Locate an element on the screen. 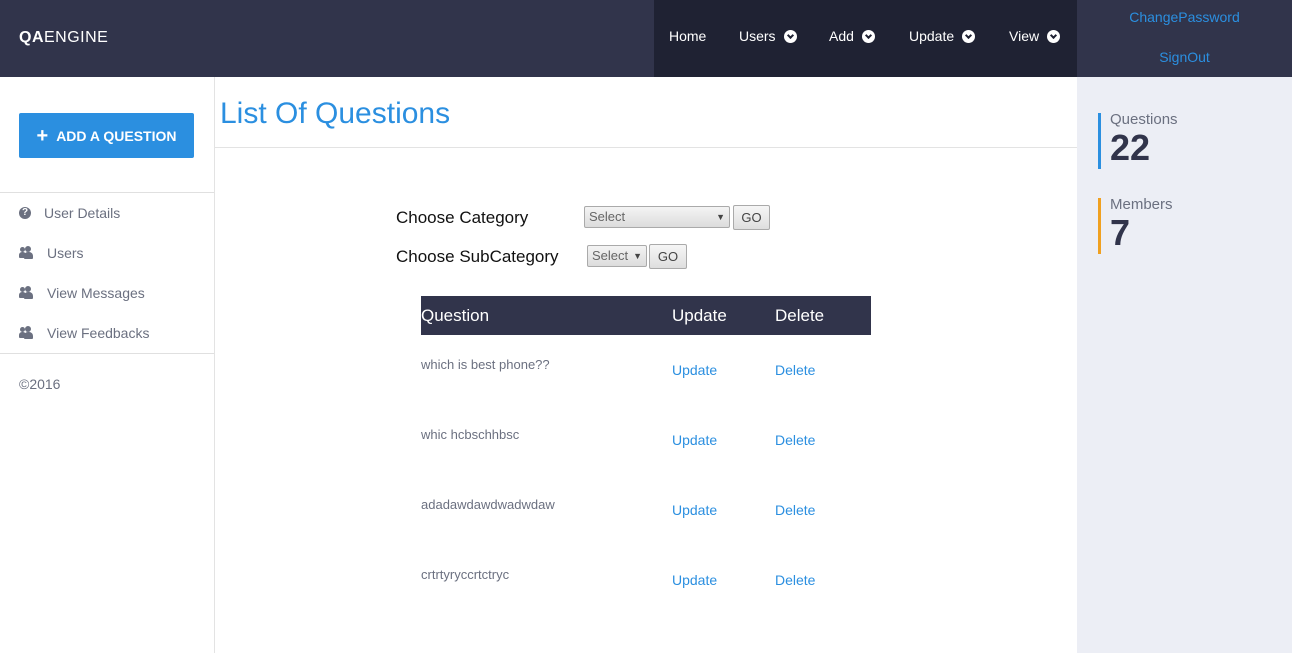 This screenshot has width=1292, height=653. question-circle-icon: ? is located at coordinates (25, 213).